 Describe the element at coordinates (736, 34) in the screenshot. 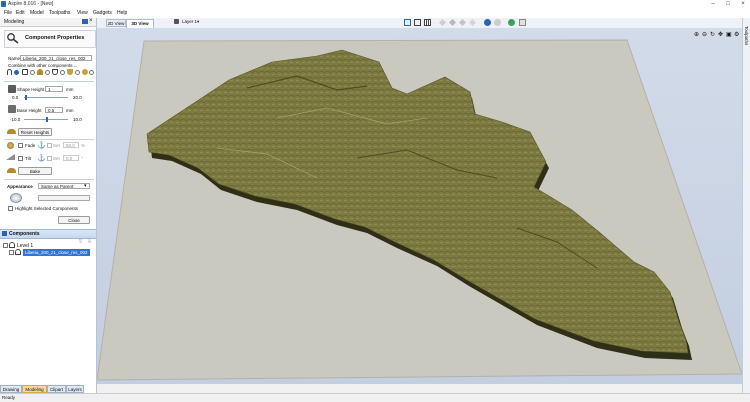

I see `settings-icon: ⚙` at that location.